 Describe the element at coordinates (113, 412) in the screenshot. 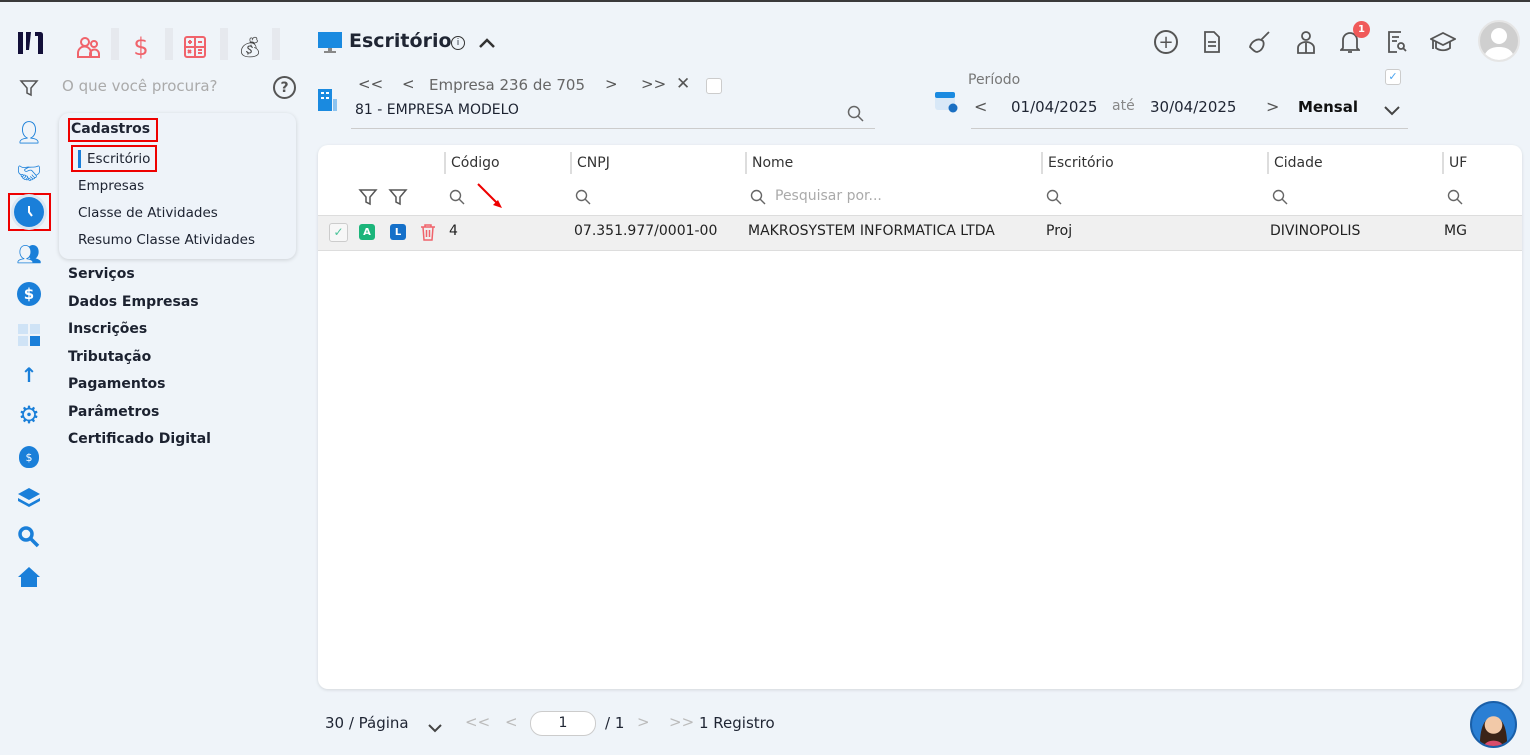

I see `menu-parametros: Parâmetros` at that location.